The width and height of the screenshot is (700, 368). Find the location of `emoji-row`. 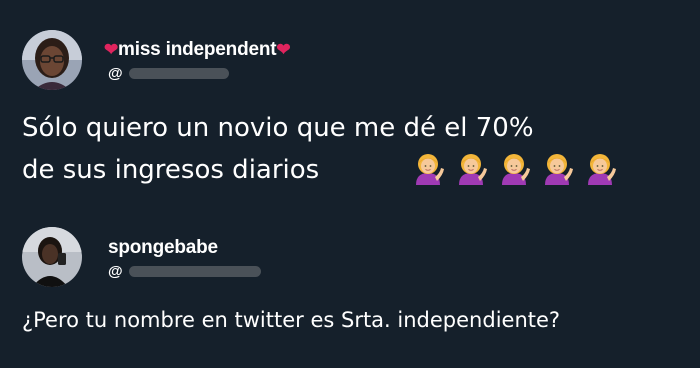

emoji-row is located at coordinates (514, 169).